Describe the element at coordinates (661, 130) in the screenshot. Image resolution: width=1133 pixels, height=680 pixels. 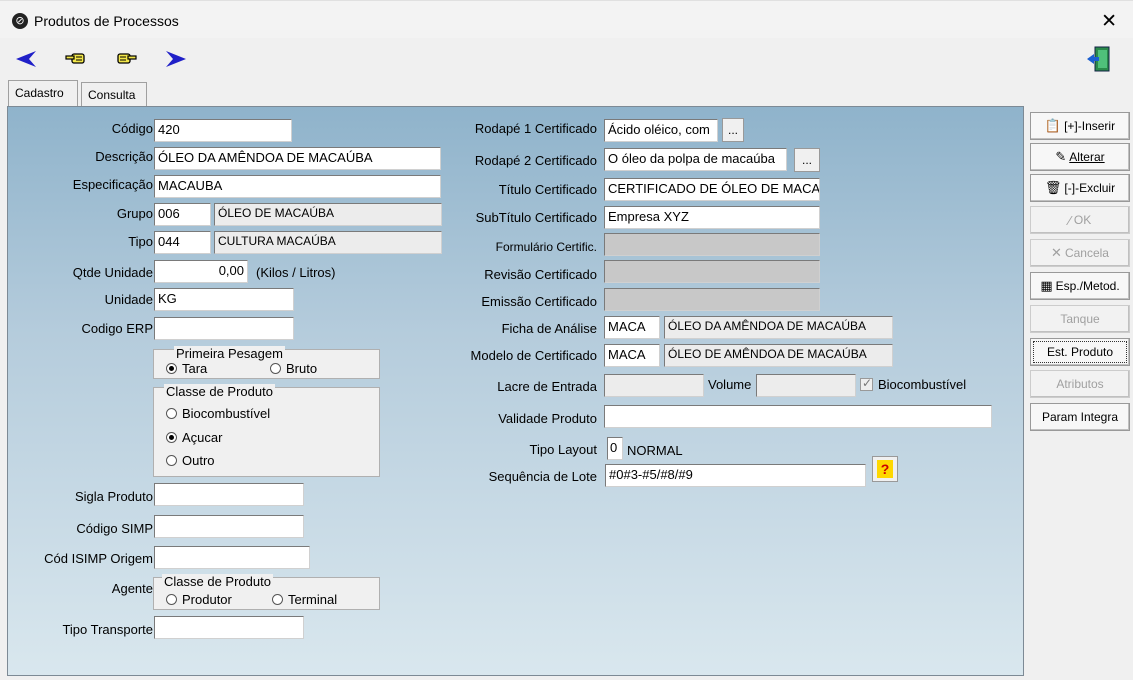
I see `rodape1-field: Ácido oléico, com` at that location.